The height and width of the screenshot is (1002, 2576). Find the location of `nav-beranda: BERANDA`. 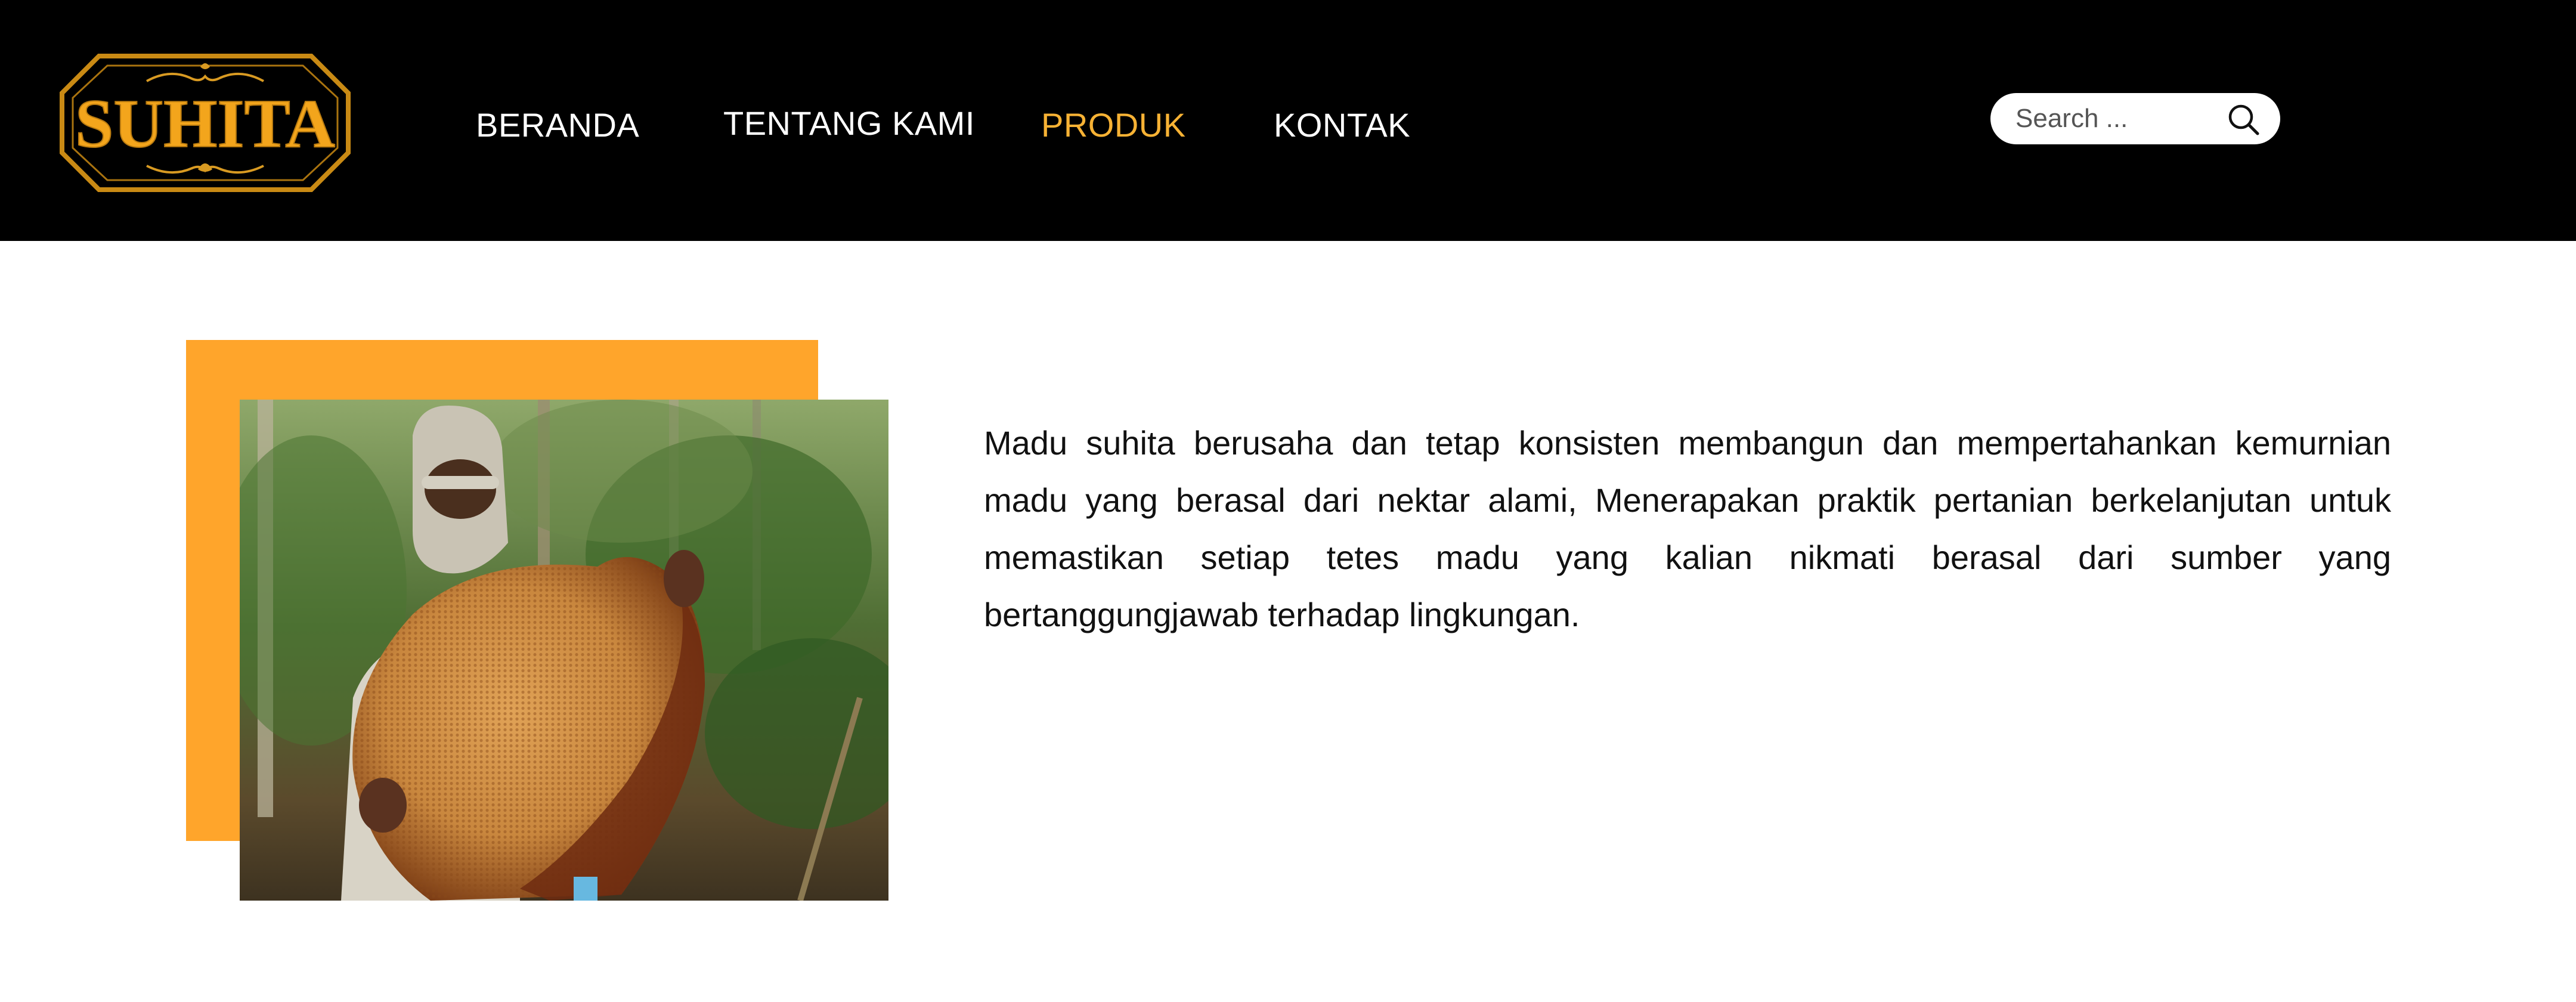

nav-beranda: BERANDA is located at coordinates (558, 125).